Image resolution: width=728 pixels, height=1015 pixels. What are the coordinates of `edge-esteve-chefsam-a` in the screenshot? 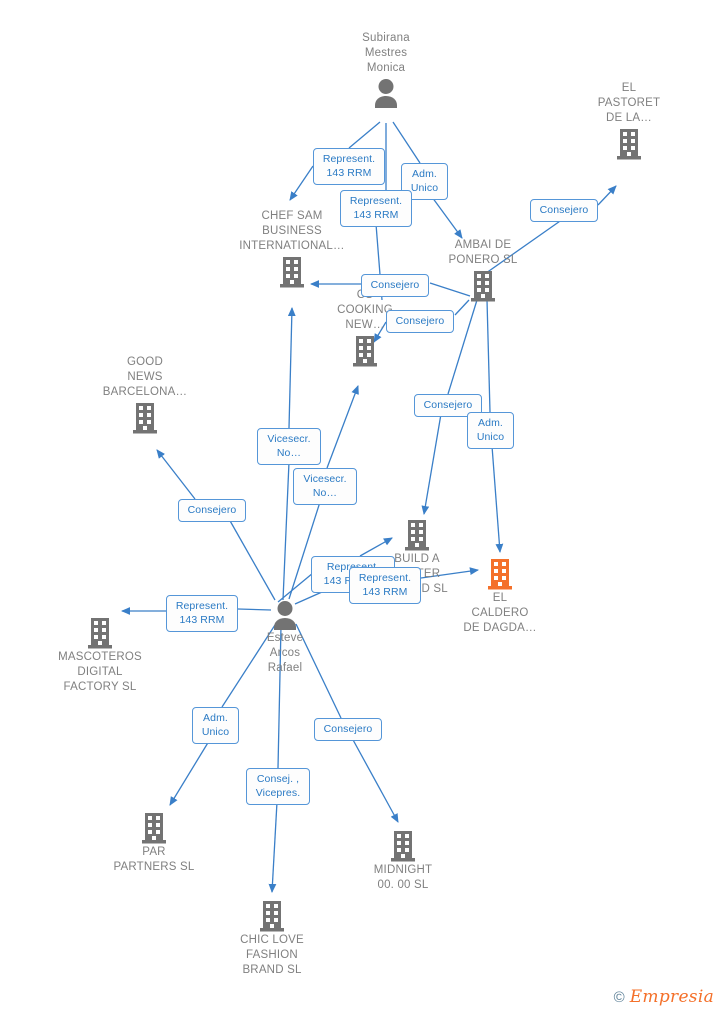 It's located at (286, 531).